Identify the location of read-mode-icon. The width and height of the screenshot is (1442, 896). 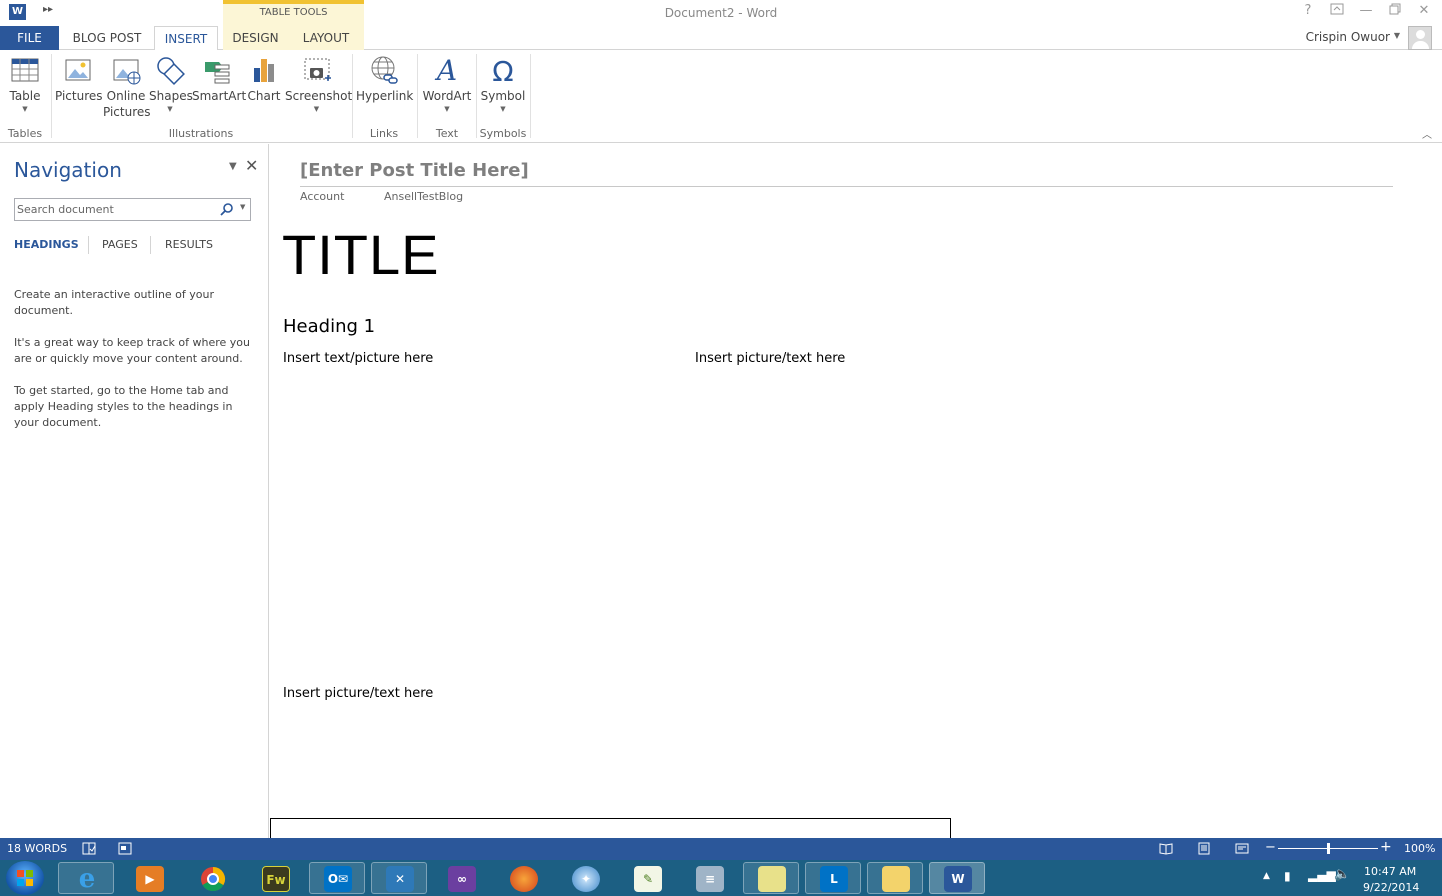
(1166, 848).